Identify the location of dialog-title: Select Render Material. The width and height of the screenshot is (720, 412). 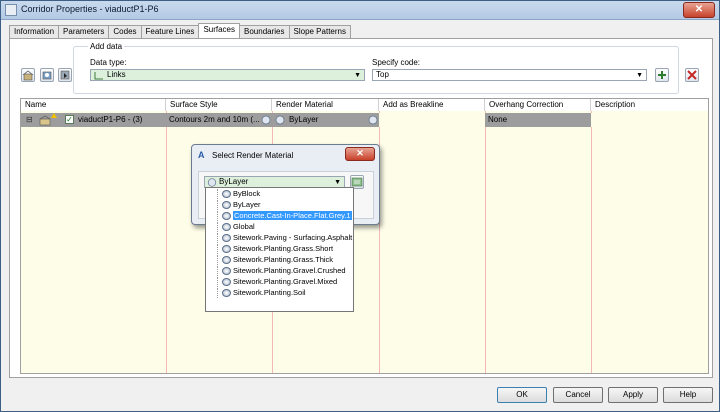
(253, 155).